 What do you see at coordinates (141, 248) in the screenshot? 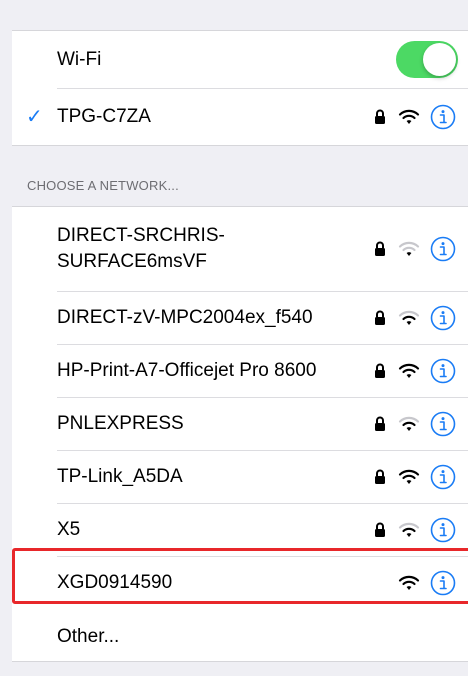
I see `network-name: DIRECT-SRCHRIS- SURFACE6msVF` at bounding box center [141, 248].